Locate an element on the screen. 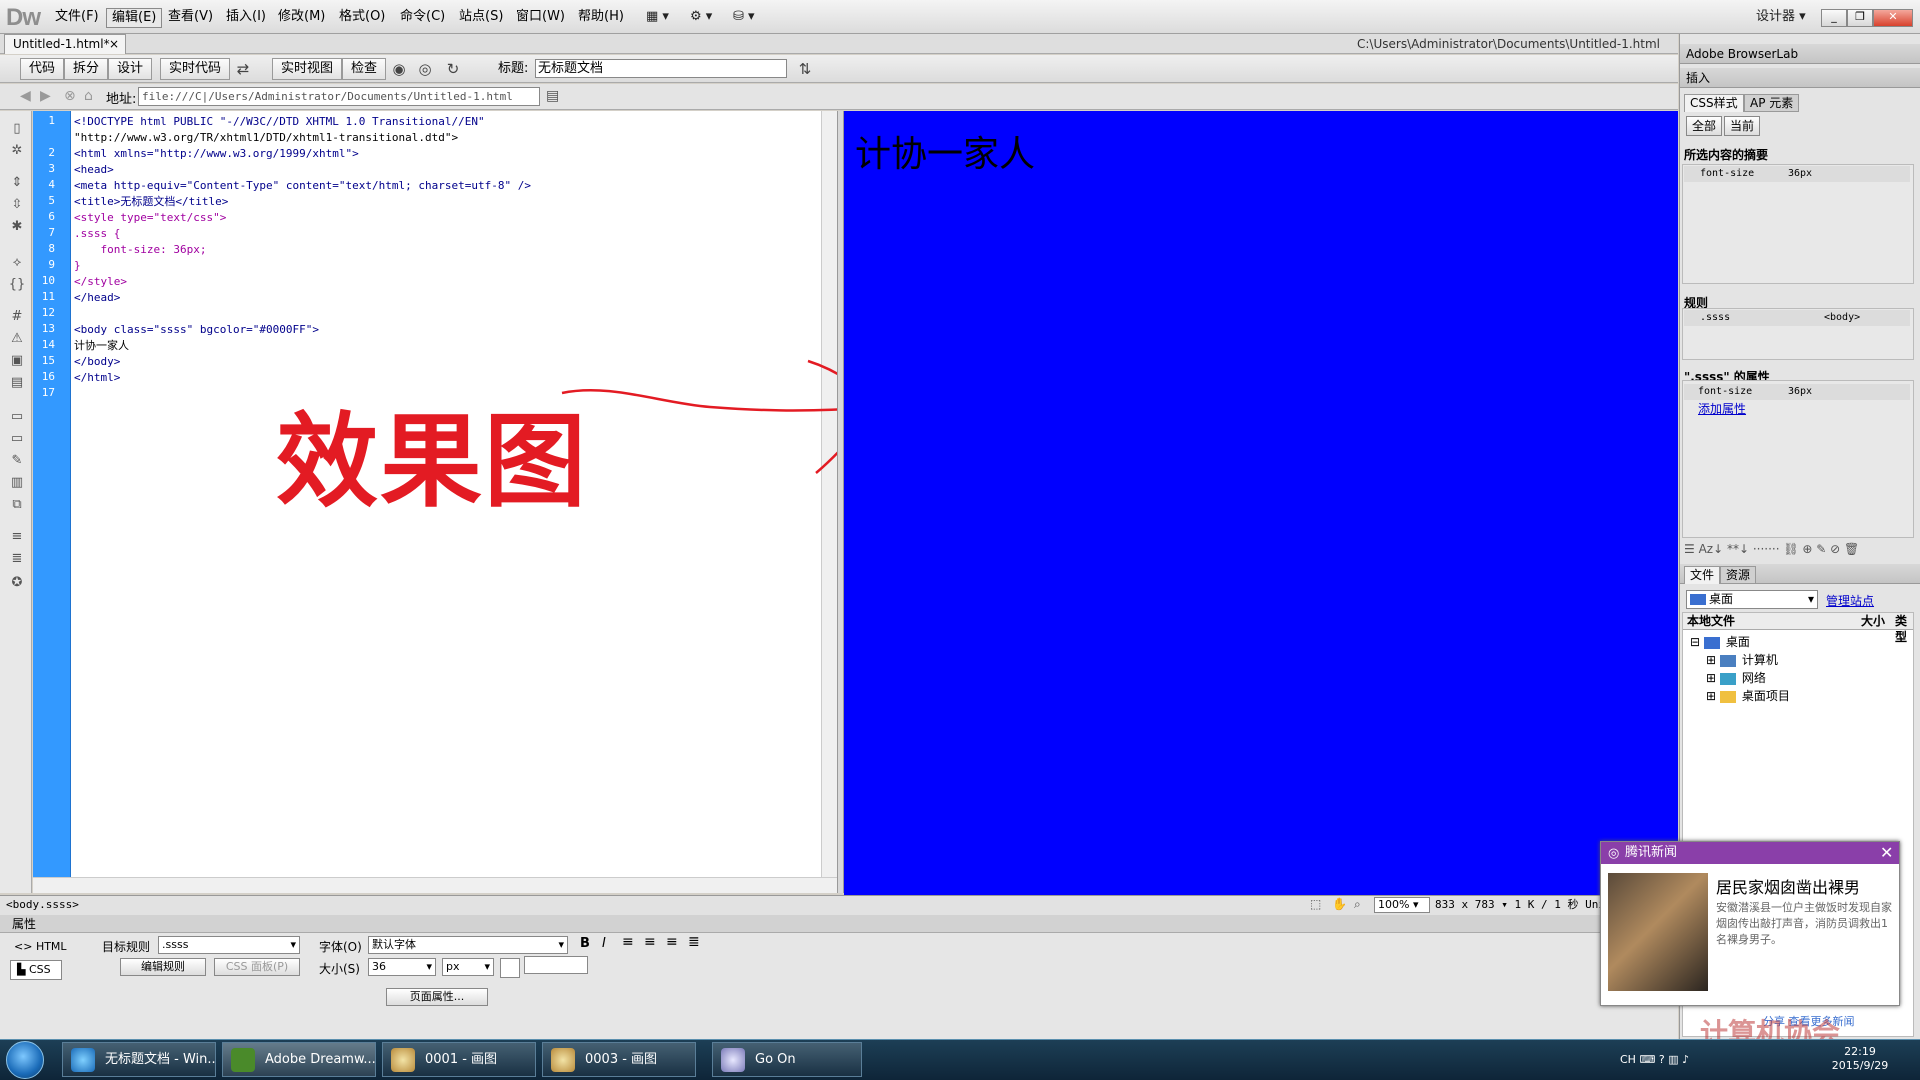 The image size is (1920, 1080). manage-sites-link: 管理站点 is located at coordinates (1850, 600).